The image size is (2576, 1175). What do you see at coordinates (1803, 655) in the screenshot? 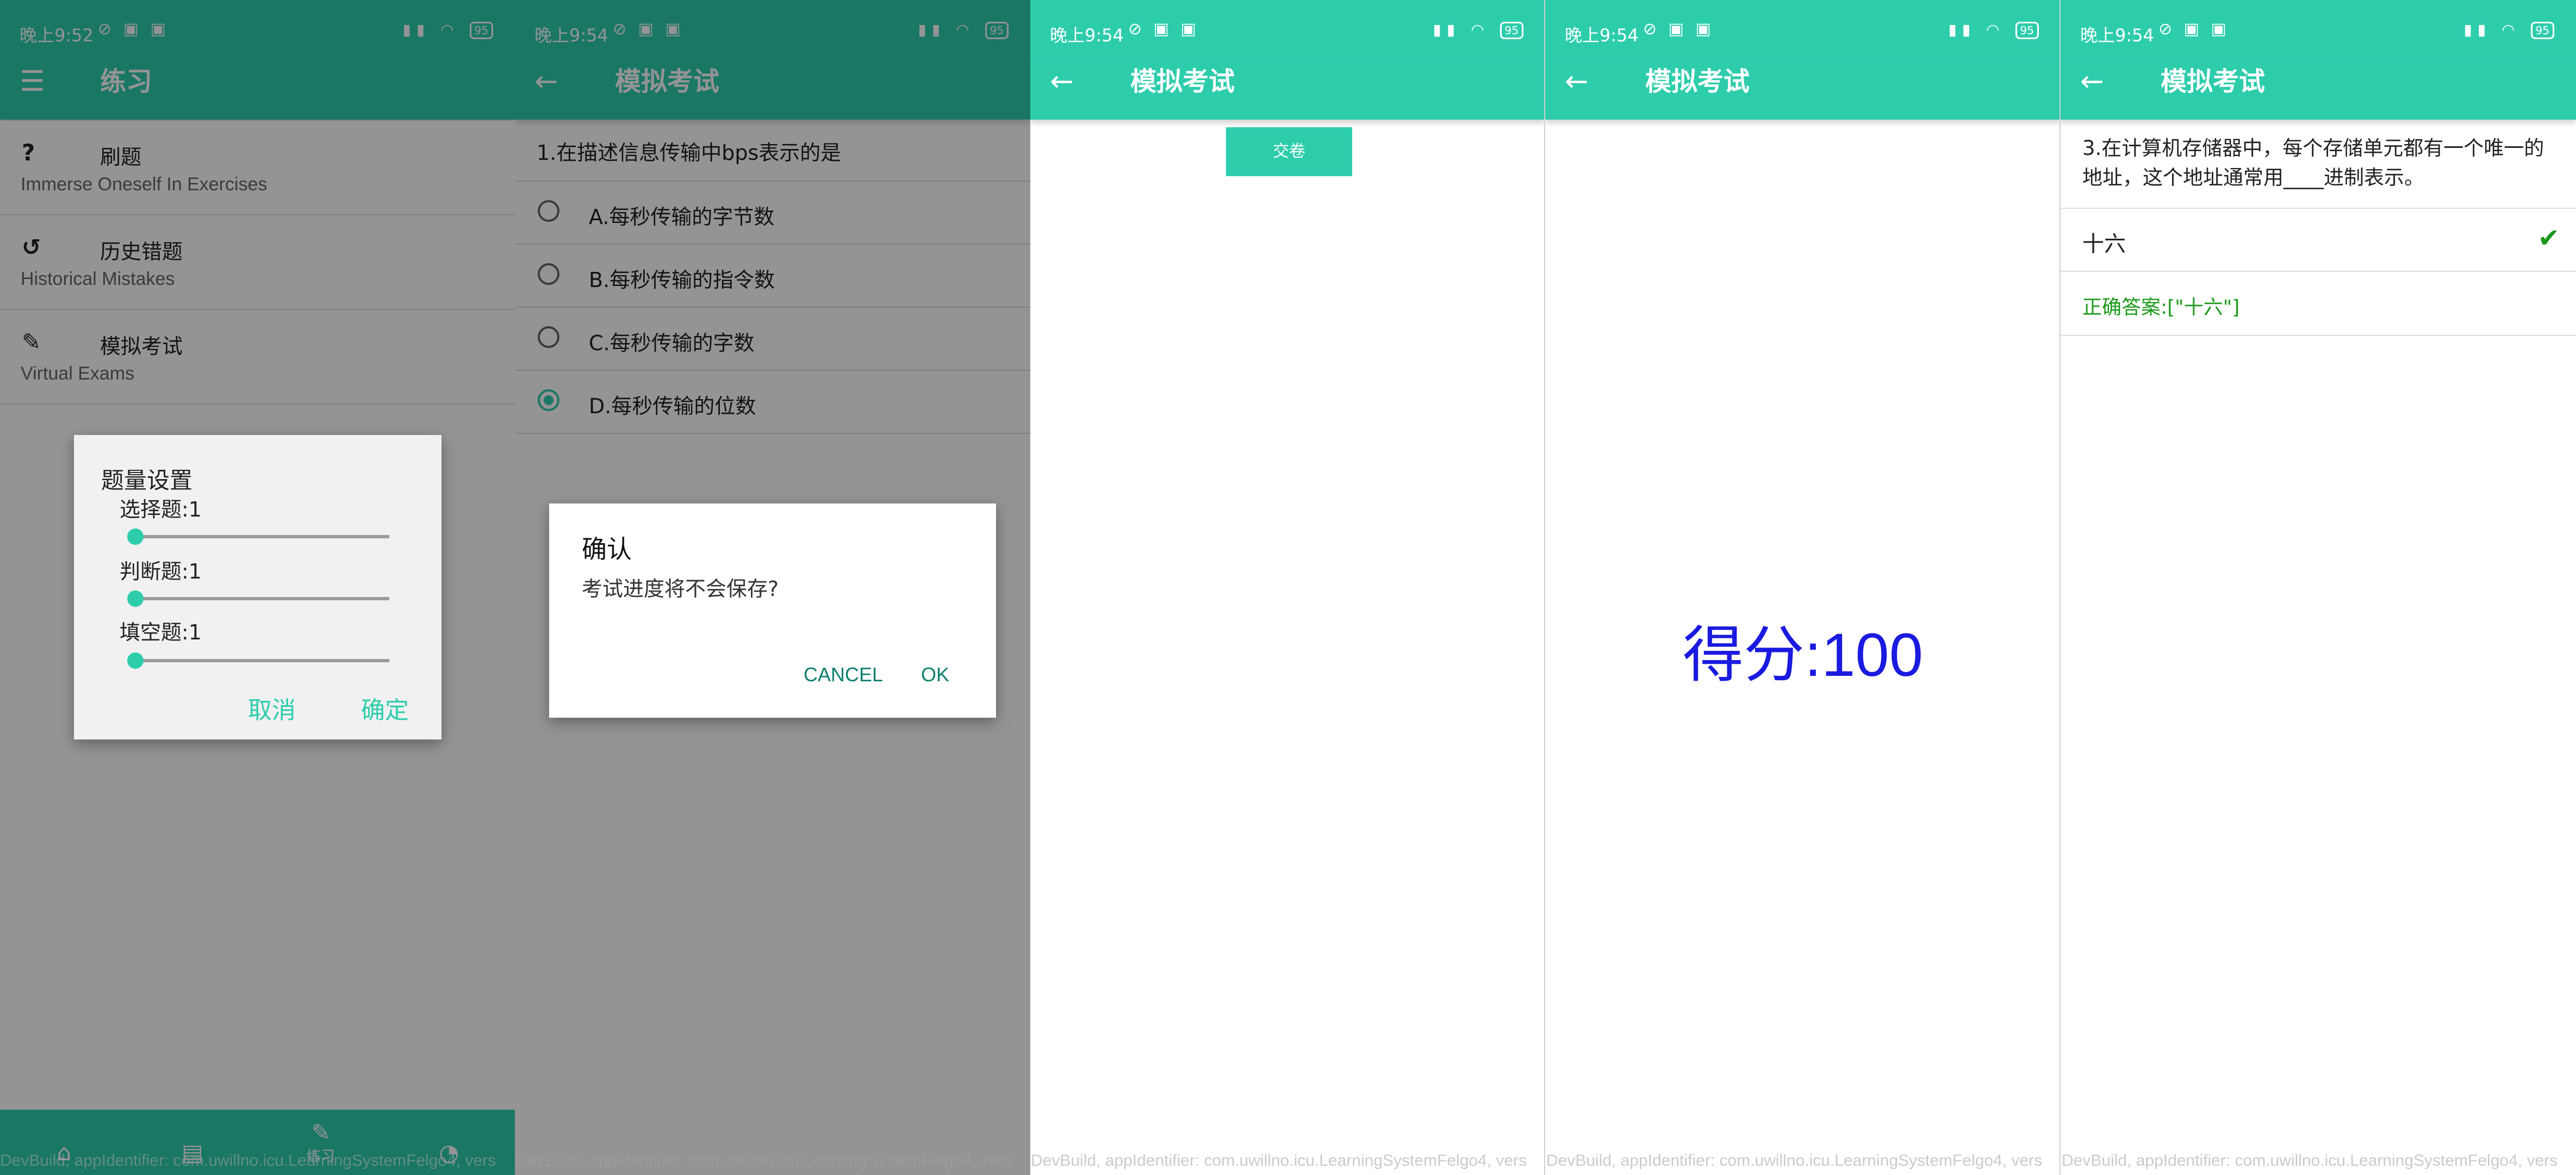
I see `score-text: 得分:100` at bounding box center [1803, 655].